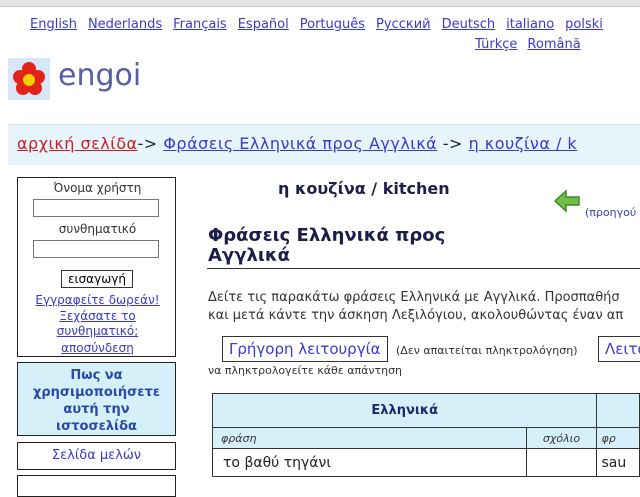 Image resolution: width=640 pixels, height=497 pixels. Describe the element at coordinates (99, 75) in the screenshot. I see `brand-name: engoi` at that location.